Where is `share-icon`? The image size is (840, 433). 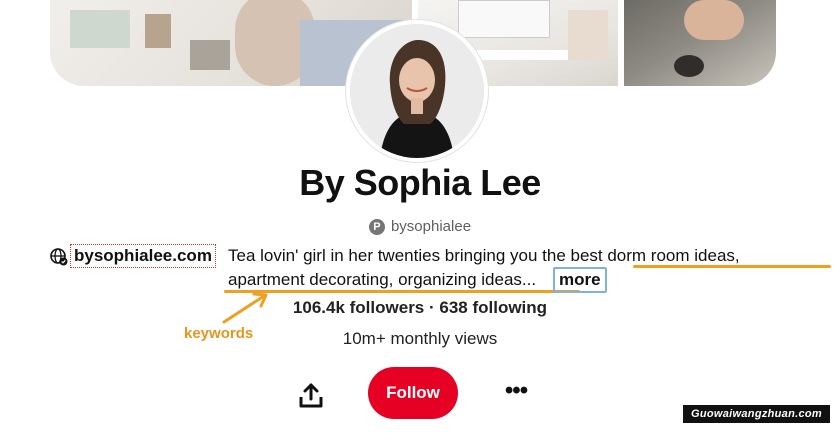
share-icon is located at coordinates (311, 396).